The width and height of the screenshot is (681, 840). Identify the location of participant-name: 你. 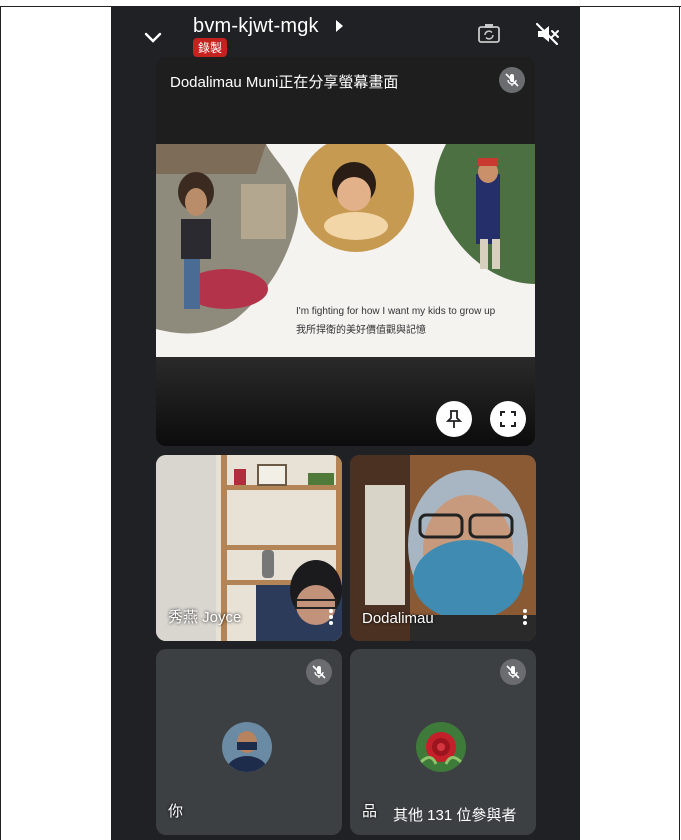
(176, 811).